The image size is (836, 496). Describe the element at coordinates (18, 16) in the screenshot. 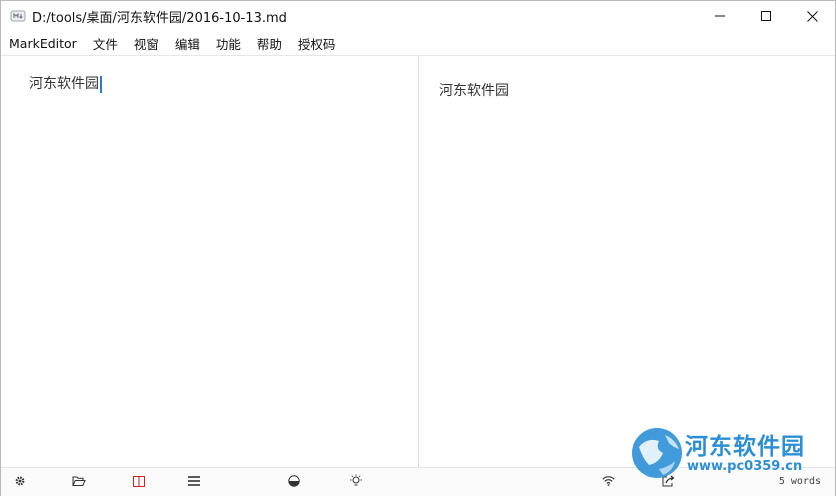

I see `app-icon` at that location.